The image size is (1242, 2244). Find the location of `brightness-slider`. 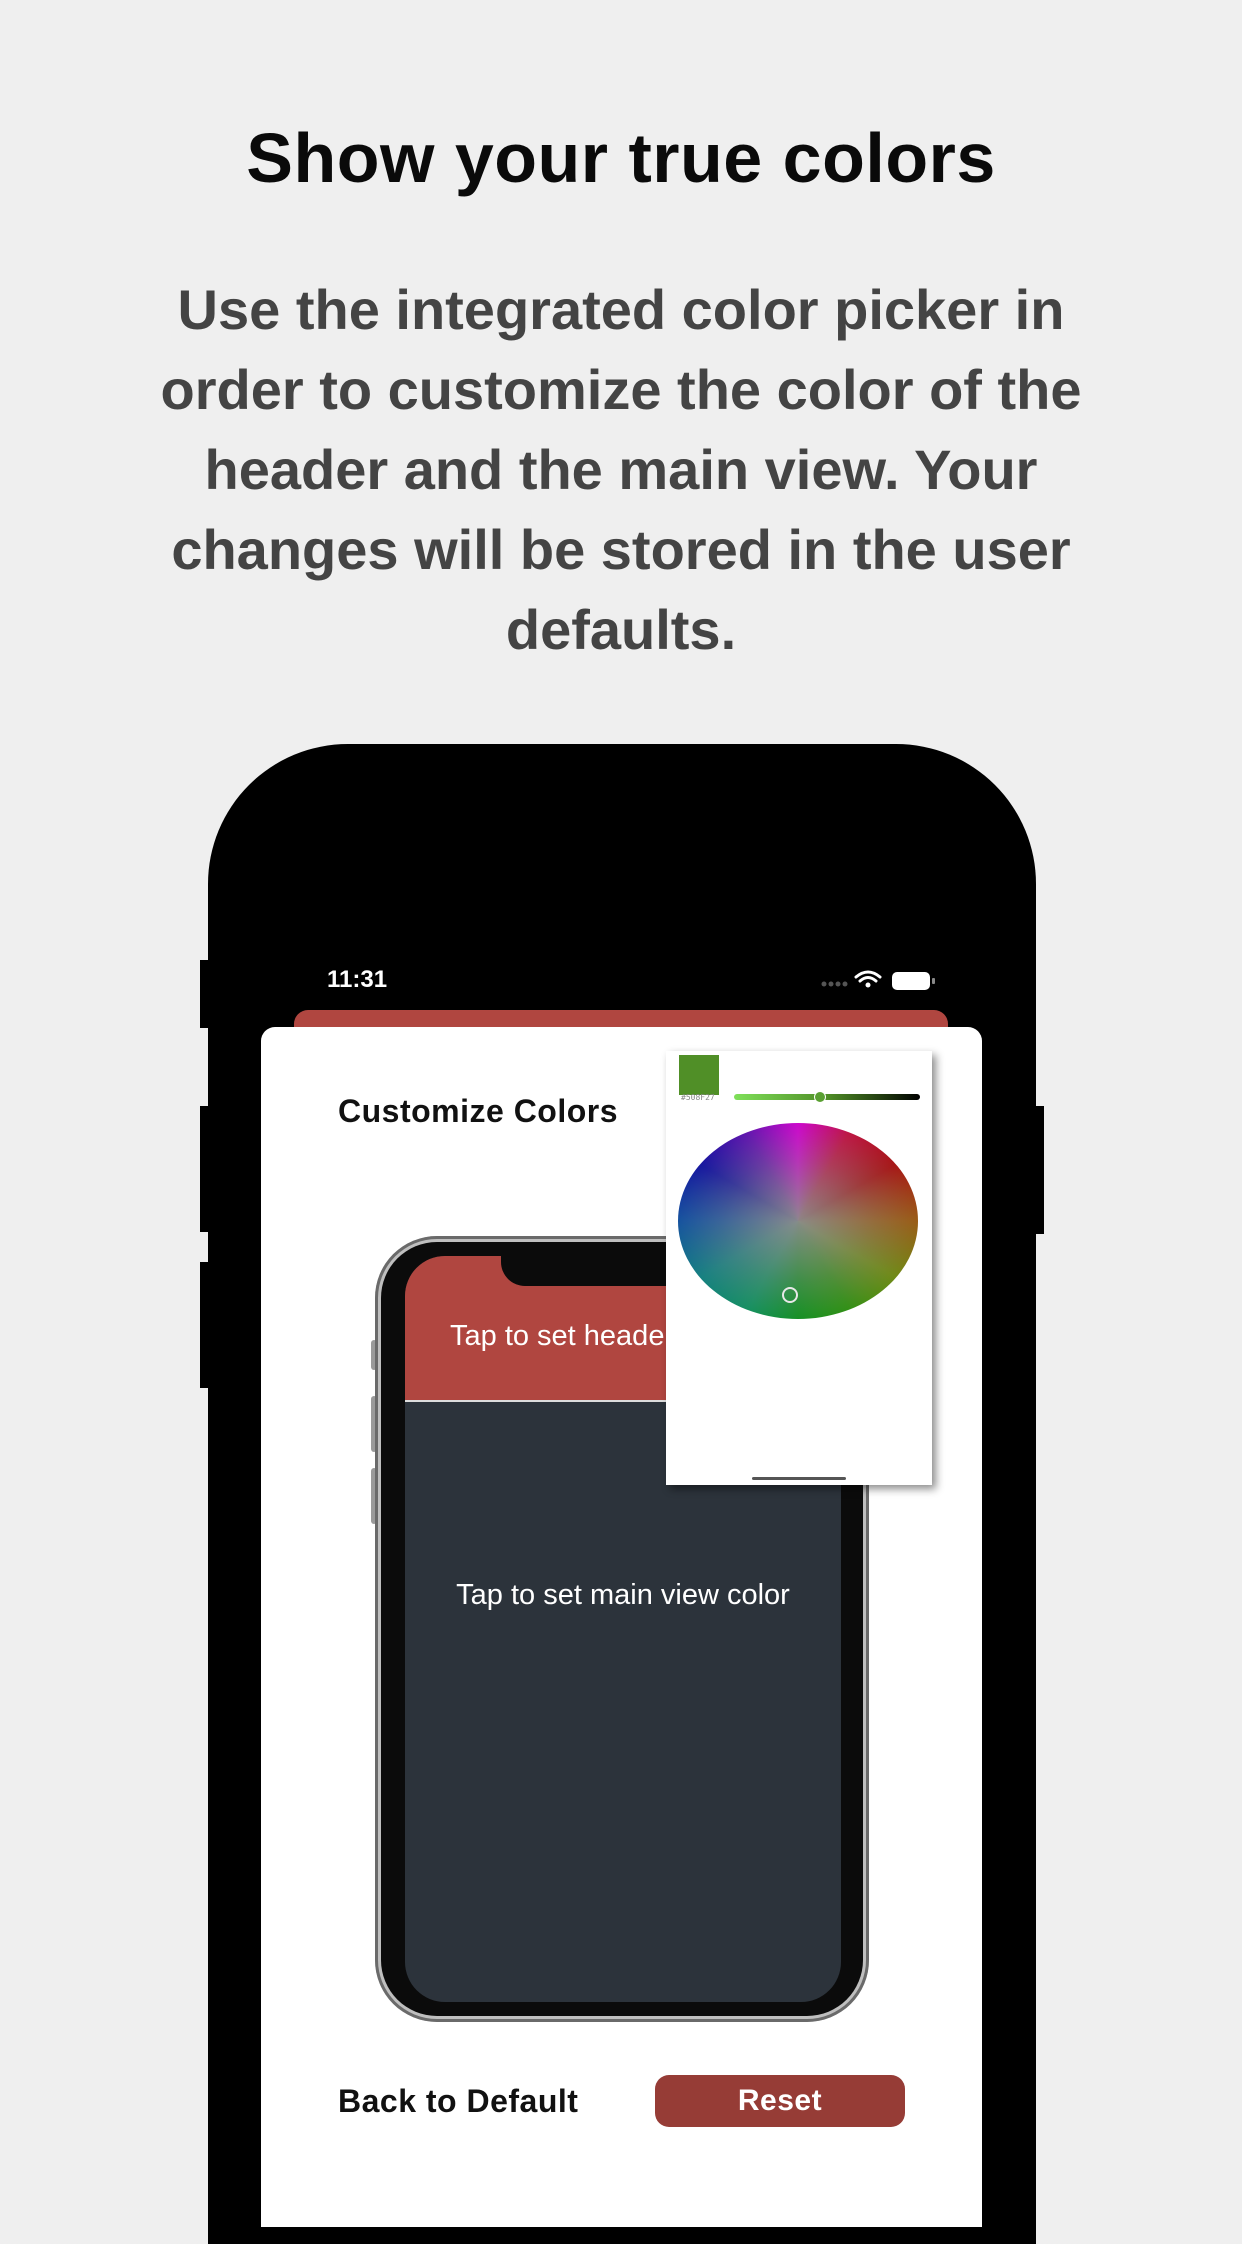

brightness-slider is located at coordinates (827, 1097).